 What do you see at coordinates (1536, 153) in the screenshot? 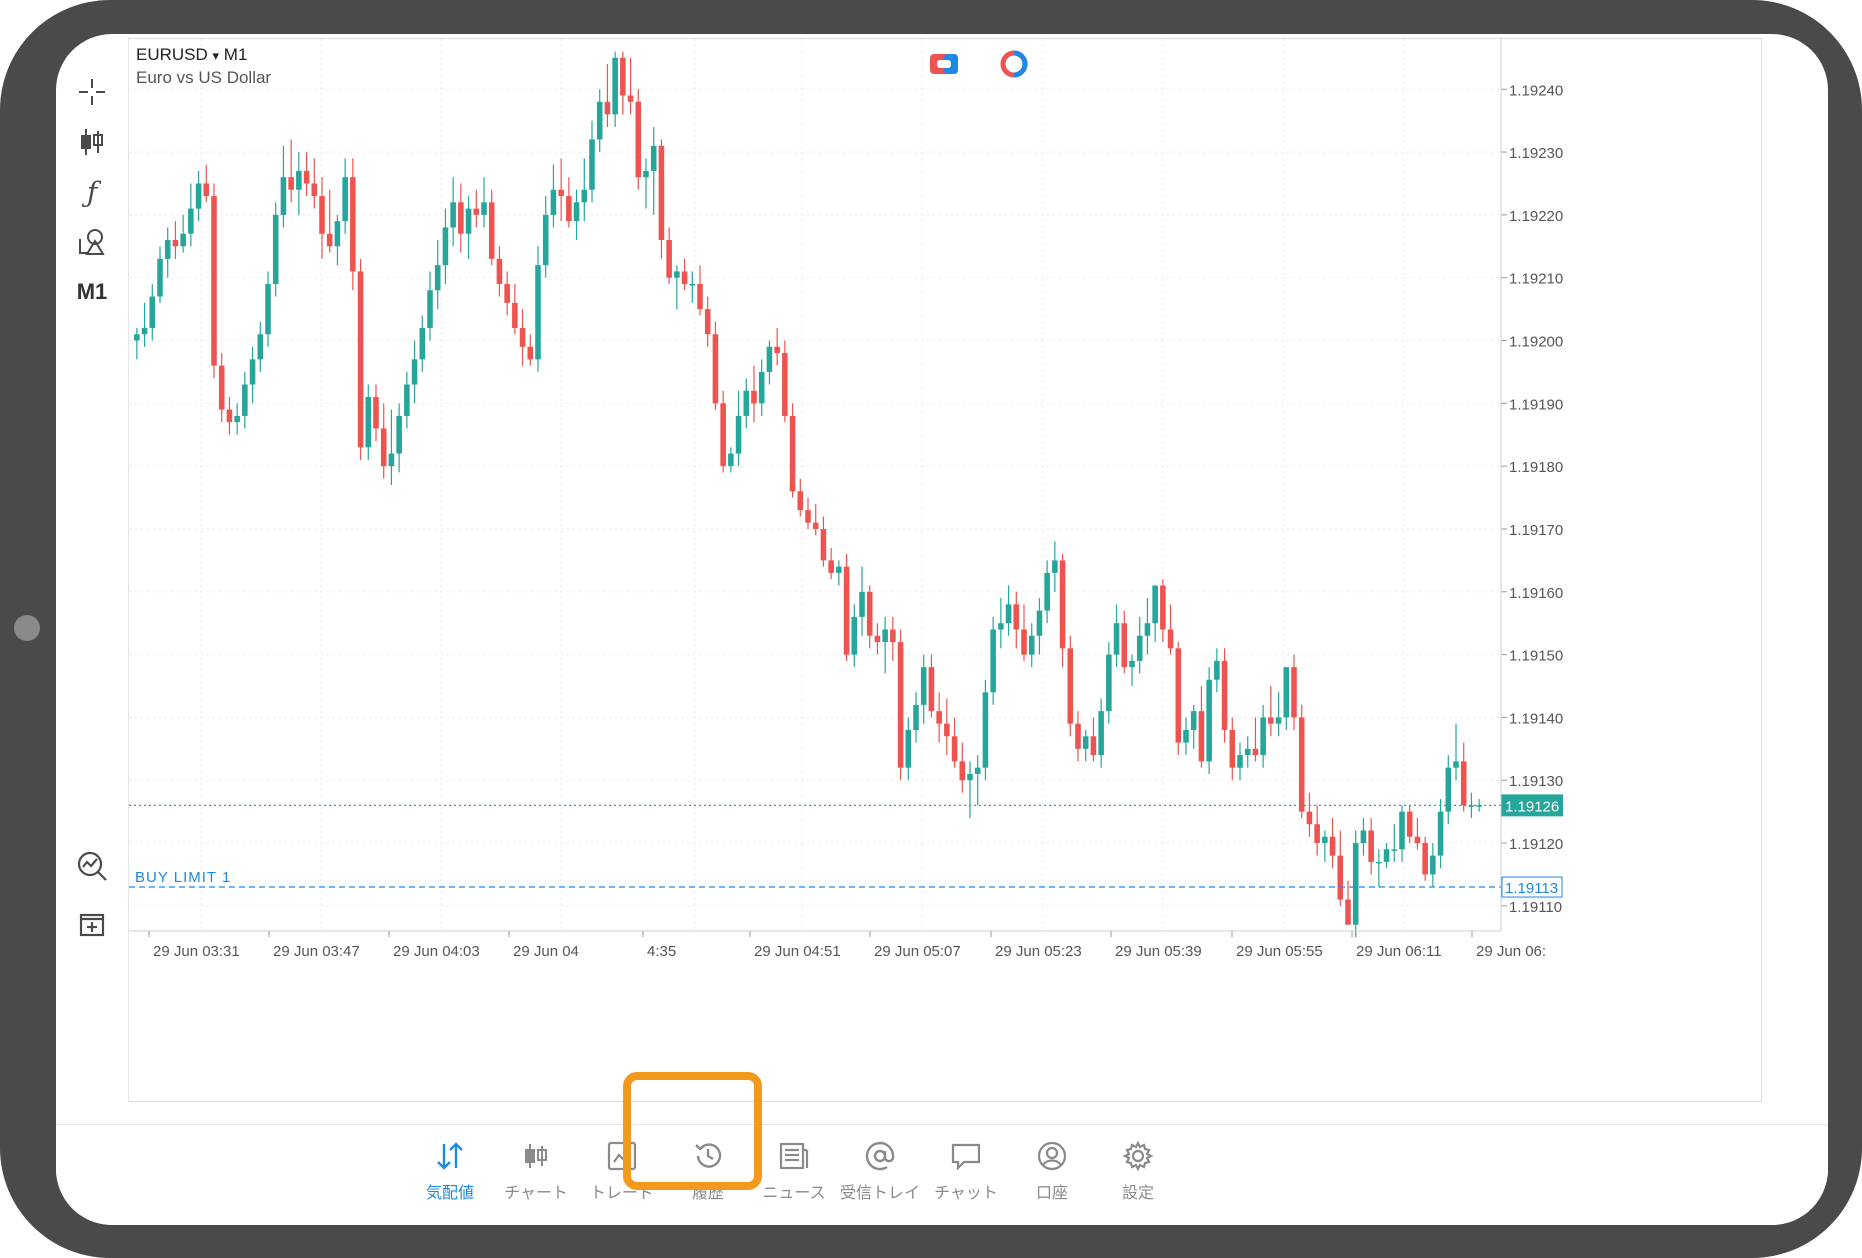
I see `y-axis-label: 1.19230` at bounding box center [1536, 153].